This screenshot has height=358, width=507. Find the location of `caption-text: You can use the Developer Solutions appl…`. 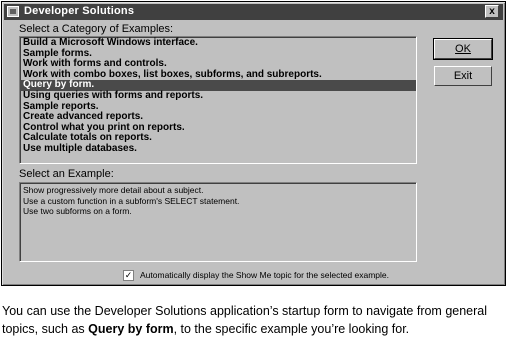

caption-text: You can use the Developer Solutions appl… is located at coordinates (252, 320).